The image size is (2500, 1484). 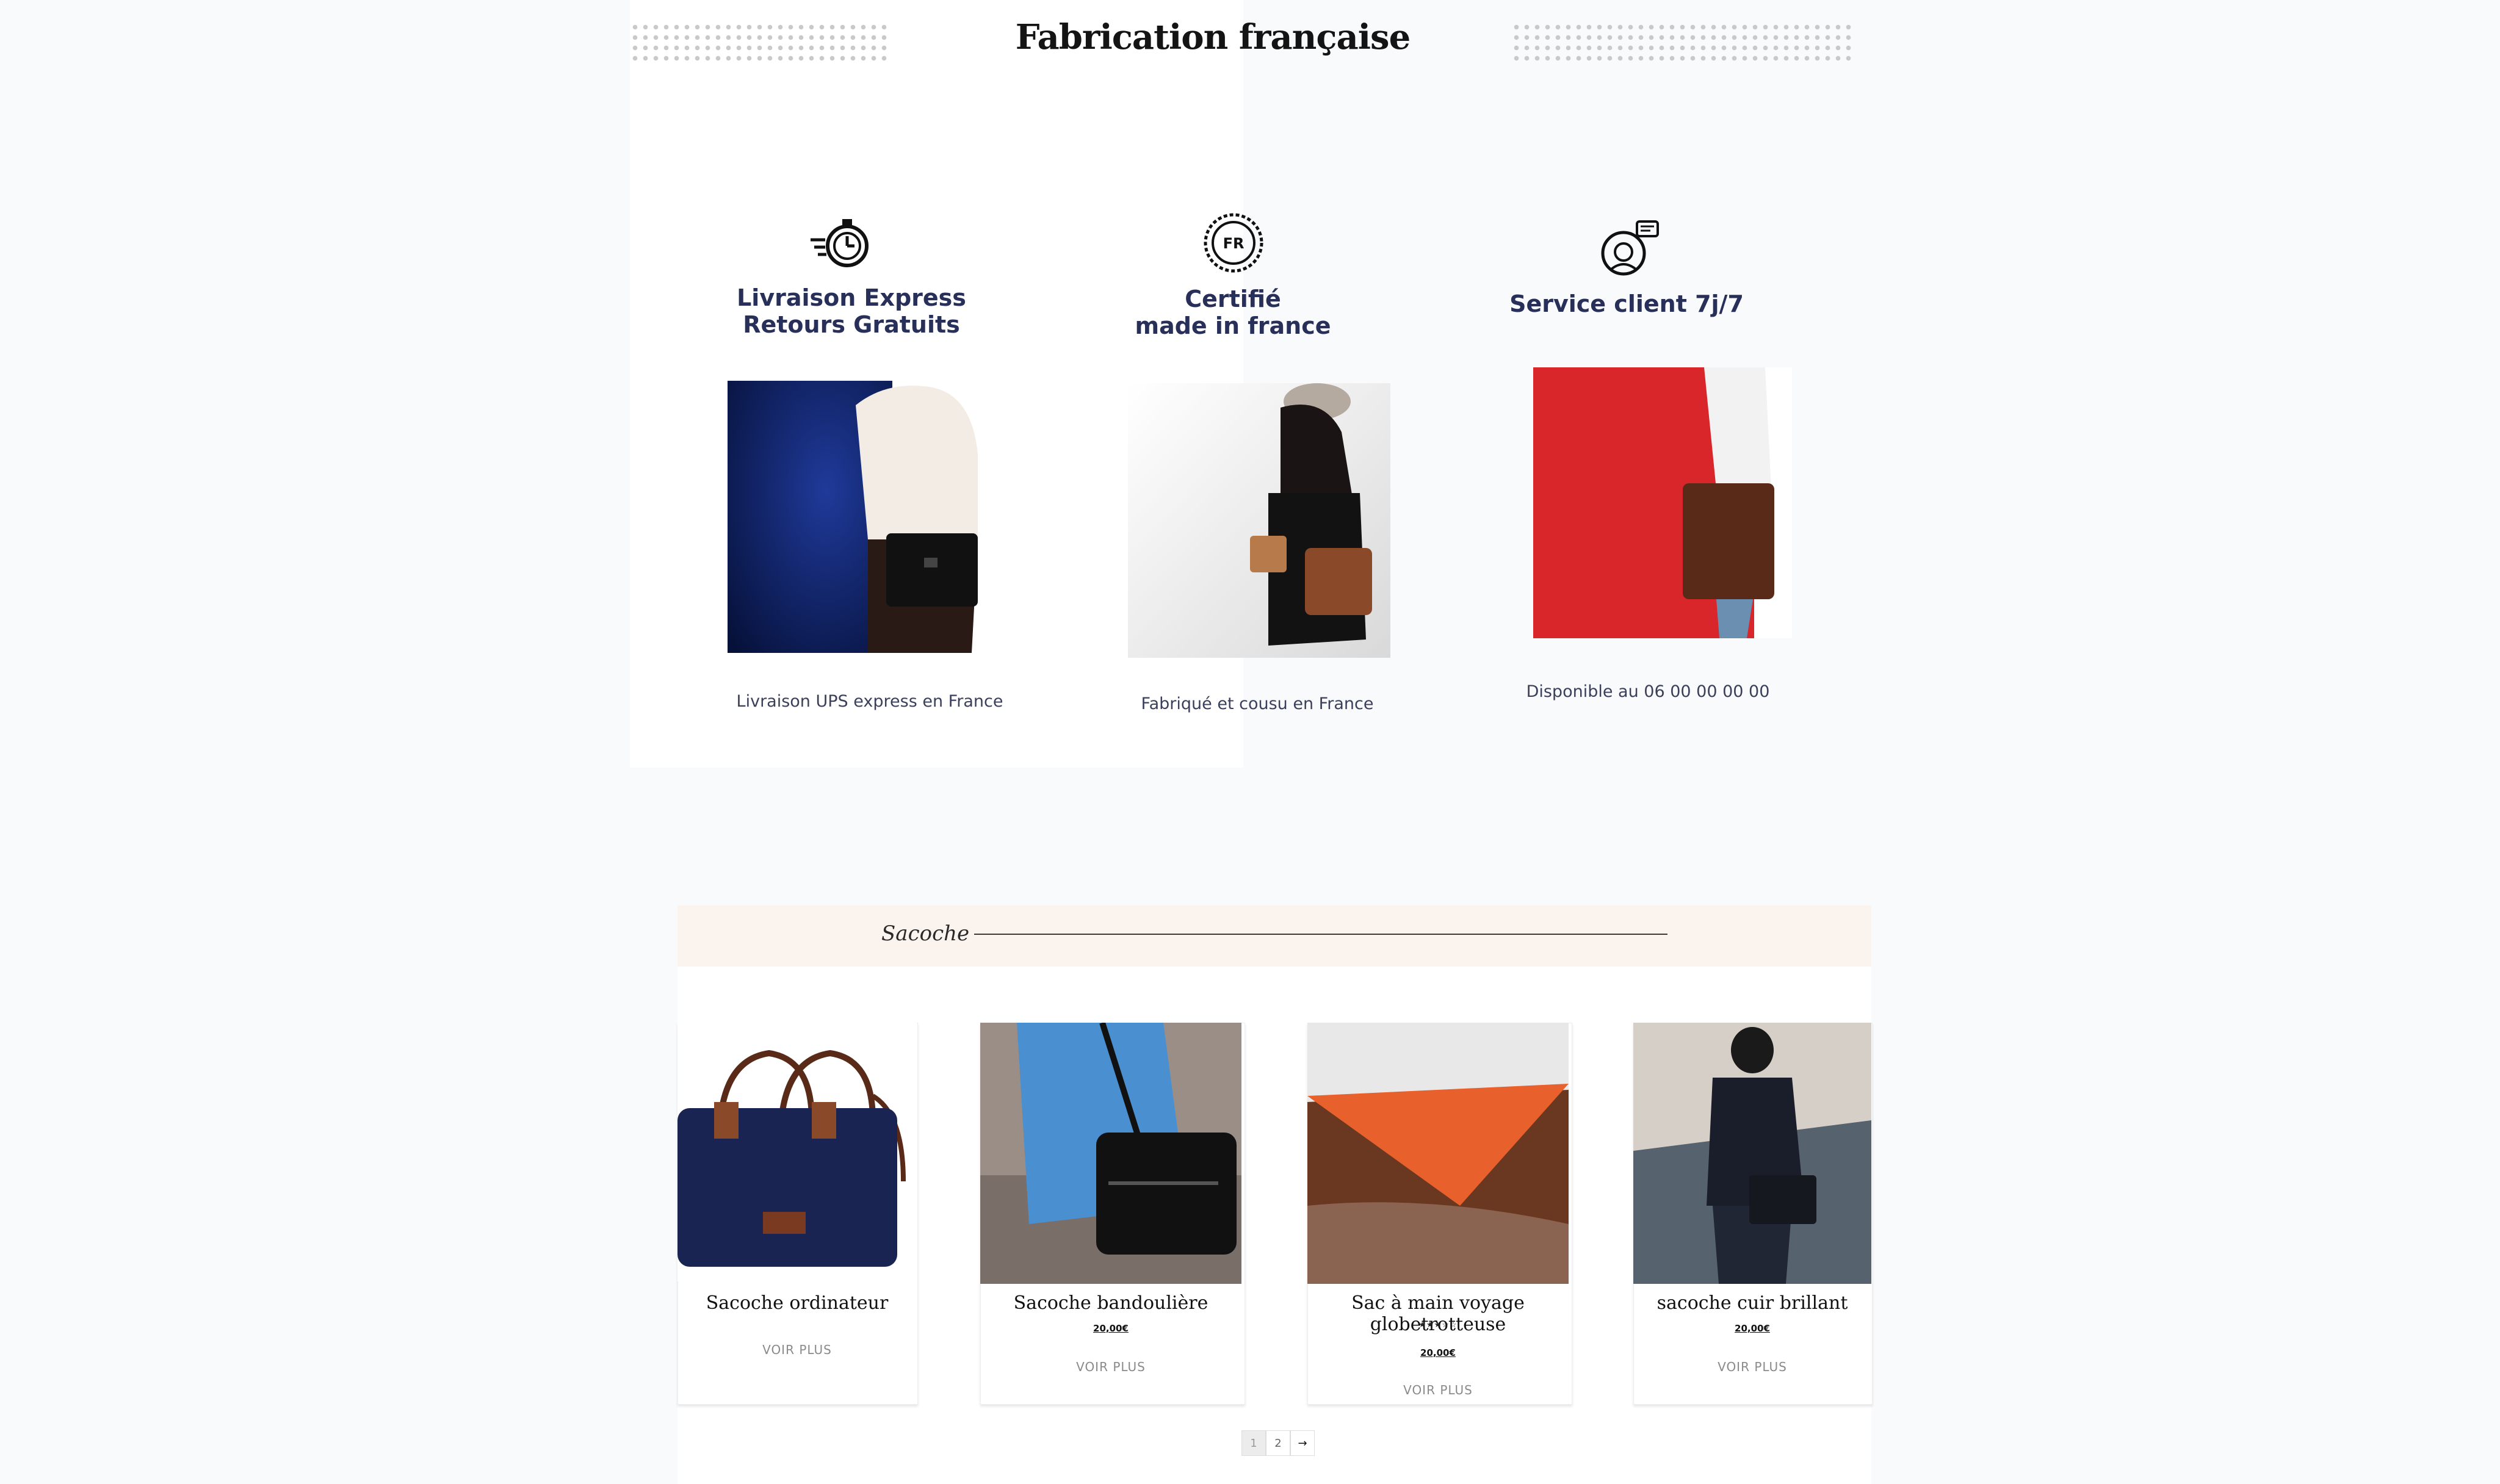 What do you see at coordinates (1627, 250) in the screenshot?
I see `customer-service-icon` at bounding box center [1627, 250].